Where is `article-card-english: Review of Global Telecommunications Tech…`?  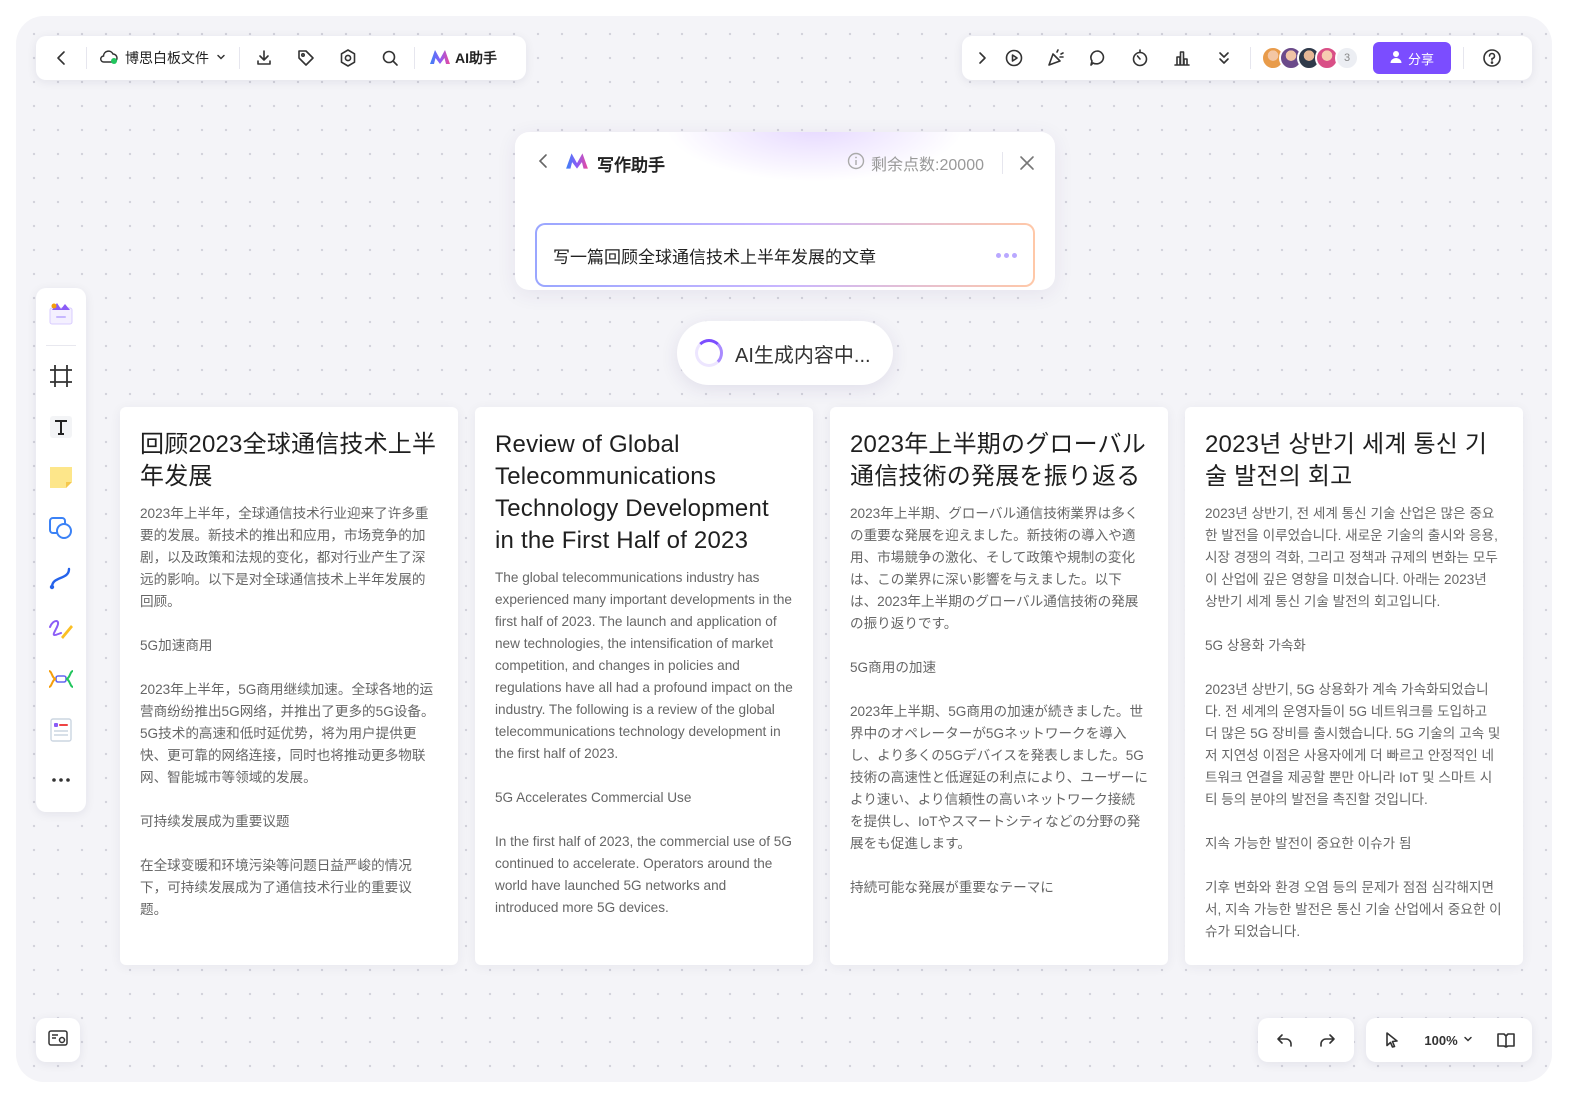 article-card-english: Review of Global Telecommunications Tech… is located at coordinates (644, 686).